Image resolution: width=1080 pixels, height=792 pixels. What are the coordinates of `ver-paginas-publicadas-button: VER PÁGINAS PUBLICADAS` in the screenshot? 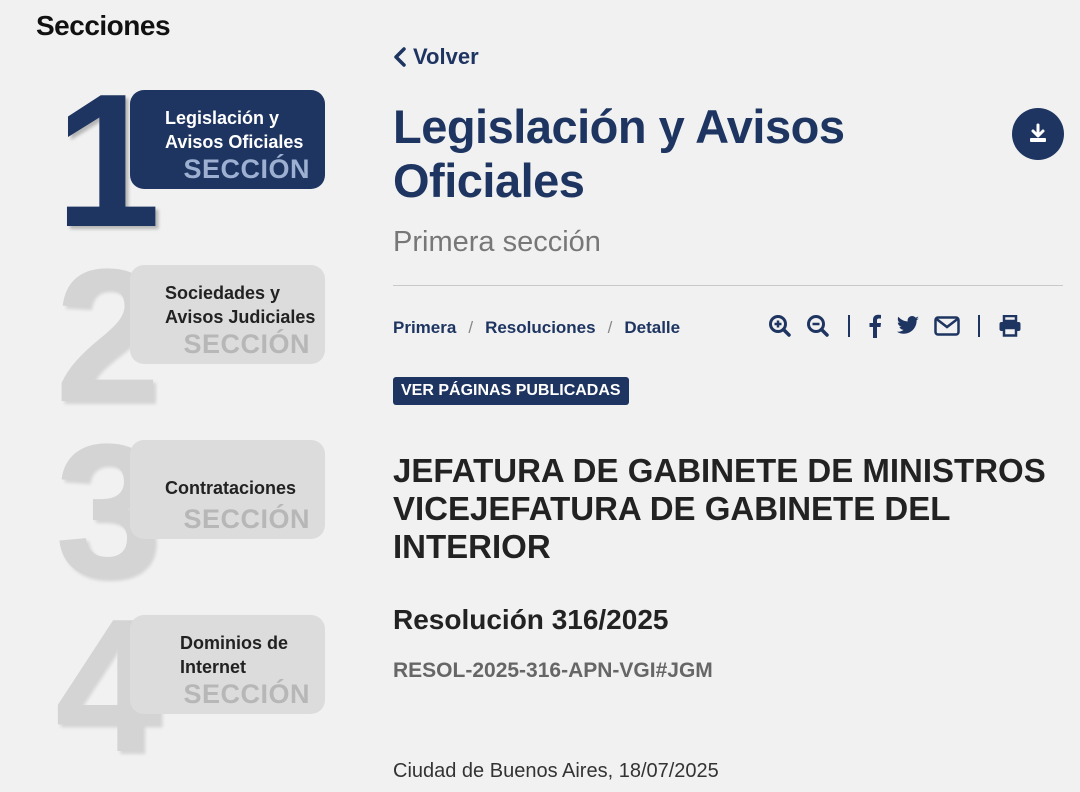 It's located at (511, 391).